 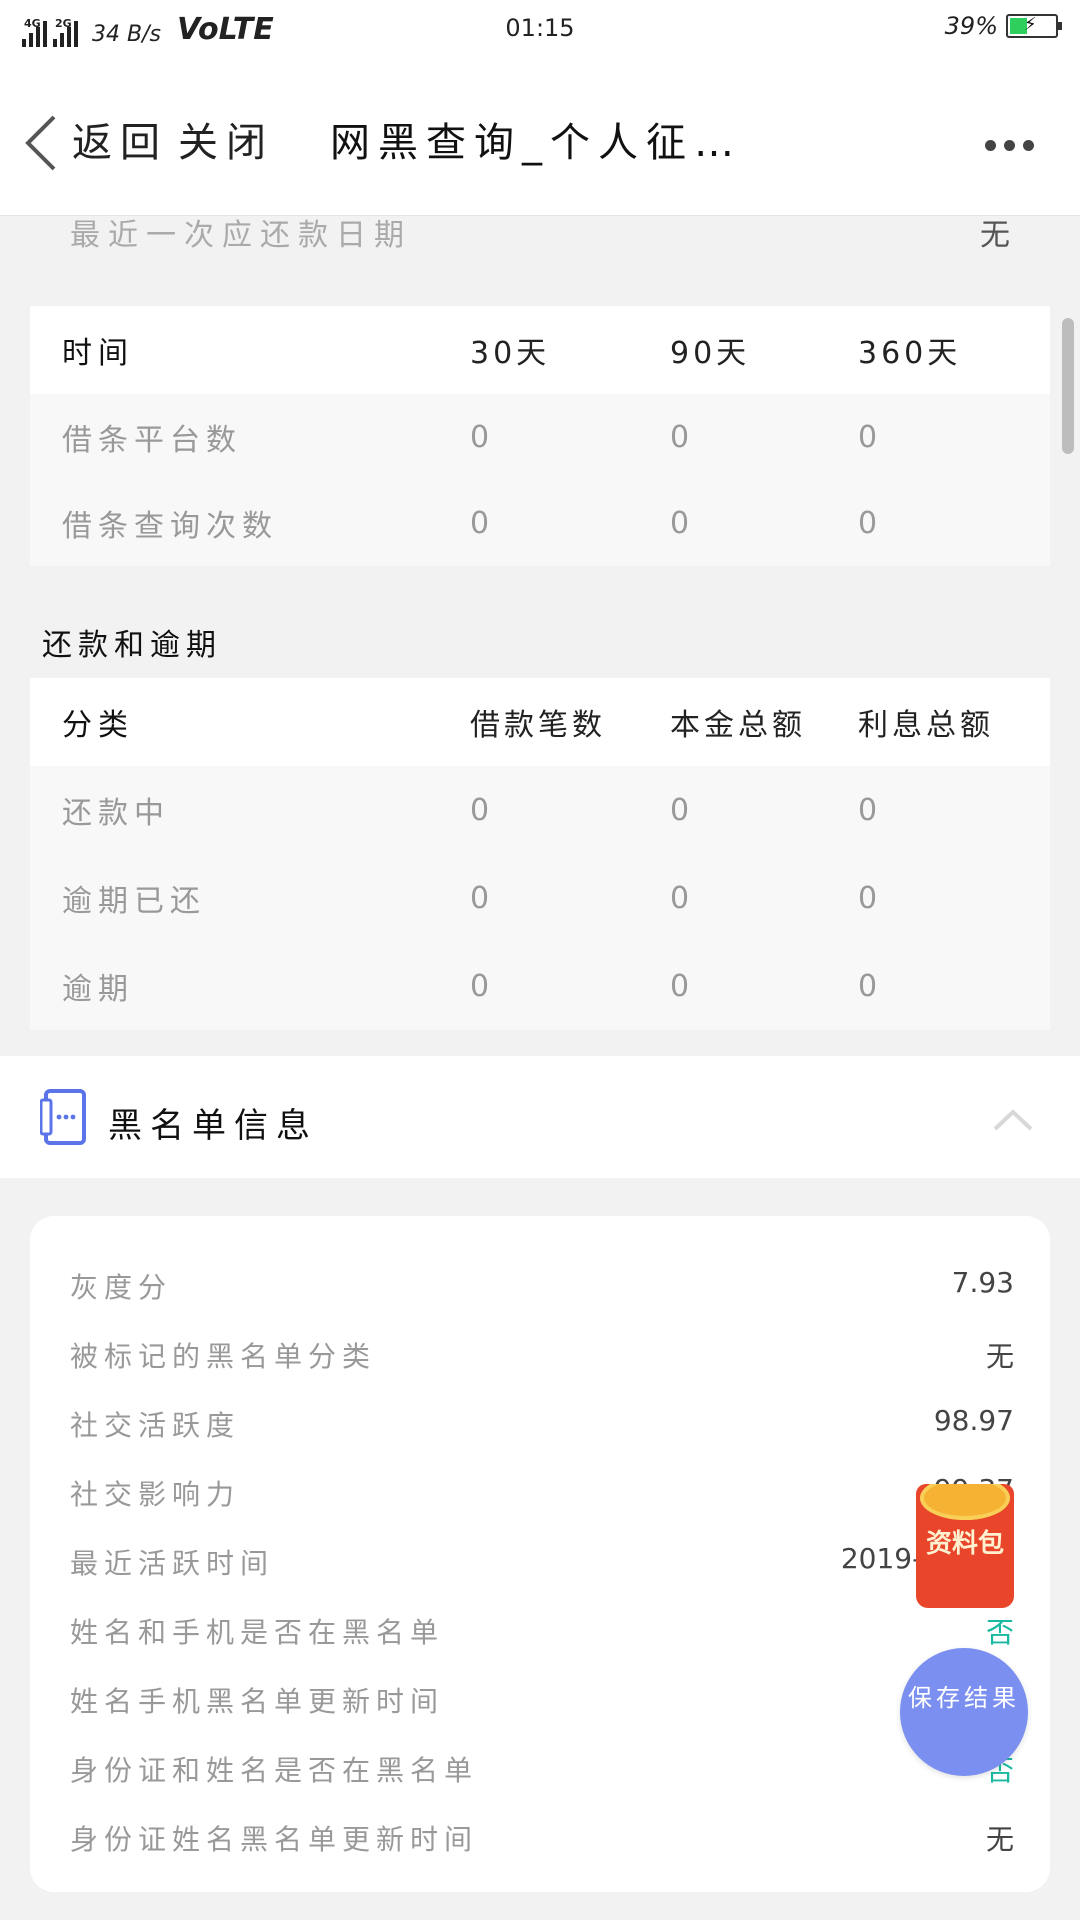 What do you see at coordinates (121, 1287) in the screenshot?
I see `grey-score-label: 灰度分` at bounding box center [121, 1287].